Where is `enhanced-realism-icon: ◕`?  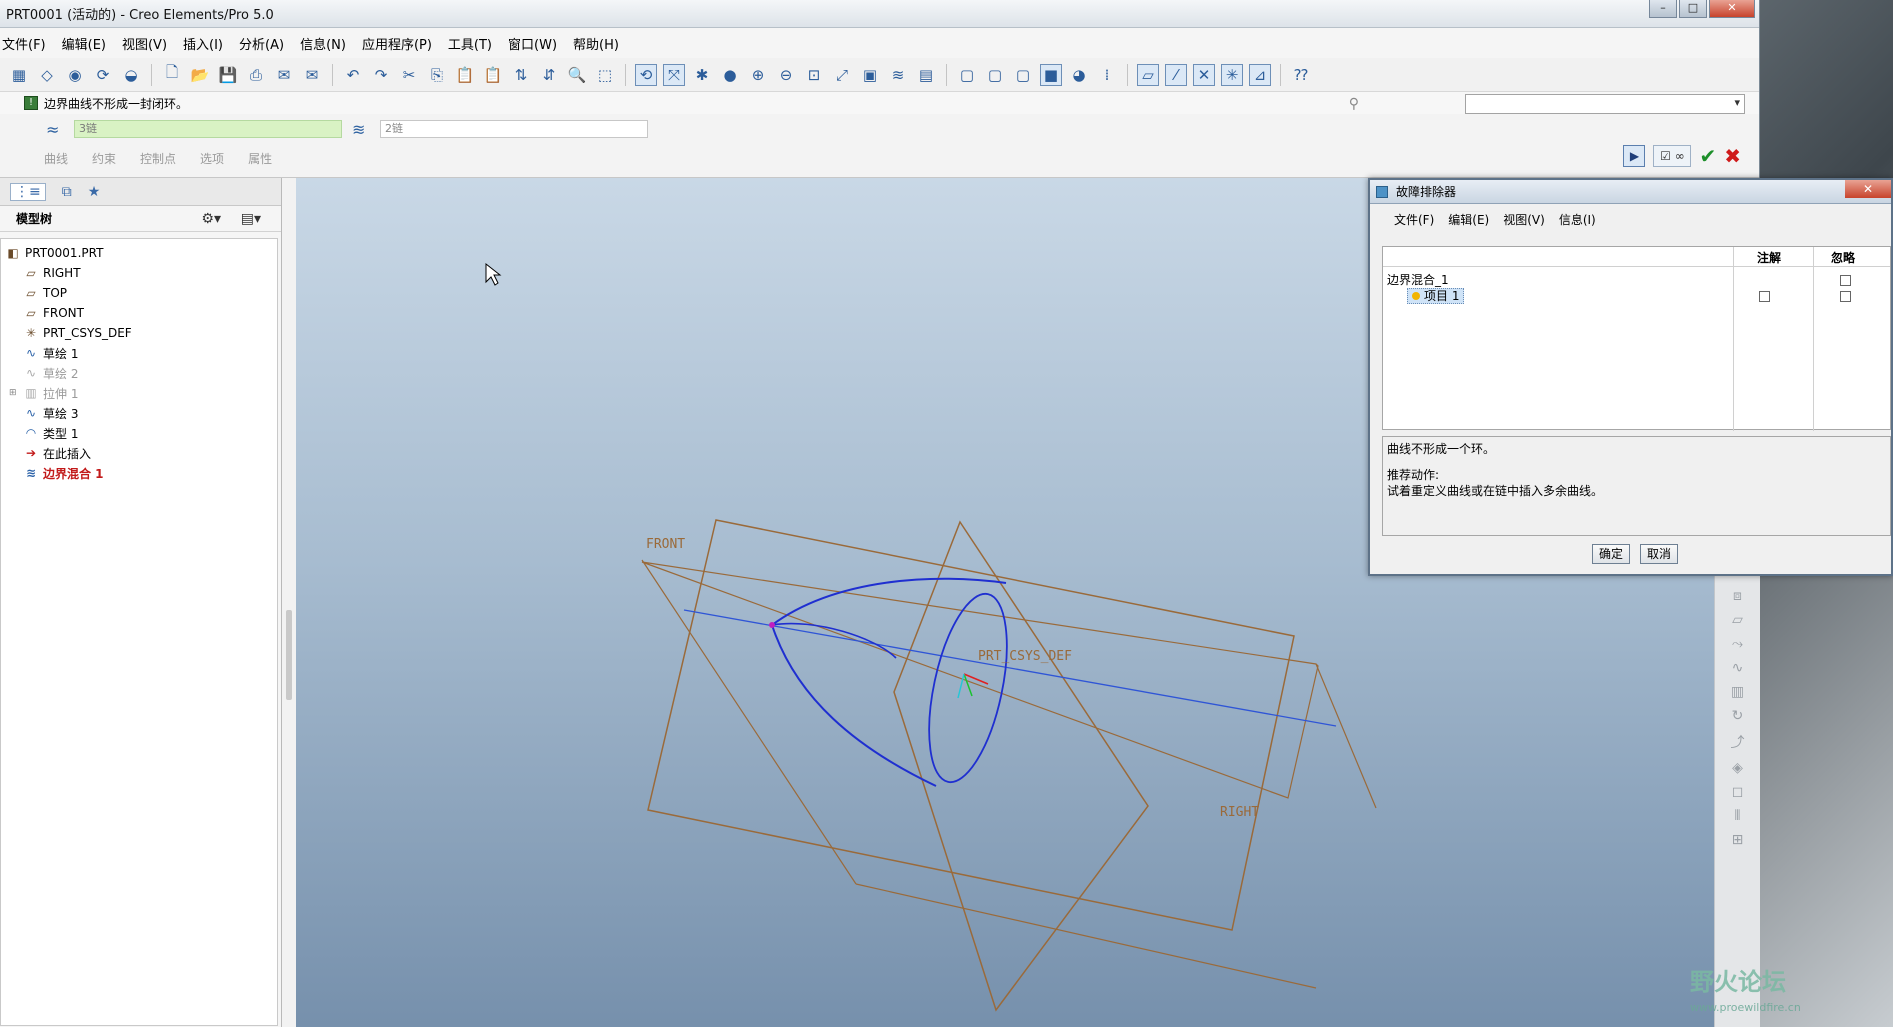 enhanced-realism-icon: ◕ is located at coordinates (1079, 75).